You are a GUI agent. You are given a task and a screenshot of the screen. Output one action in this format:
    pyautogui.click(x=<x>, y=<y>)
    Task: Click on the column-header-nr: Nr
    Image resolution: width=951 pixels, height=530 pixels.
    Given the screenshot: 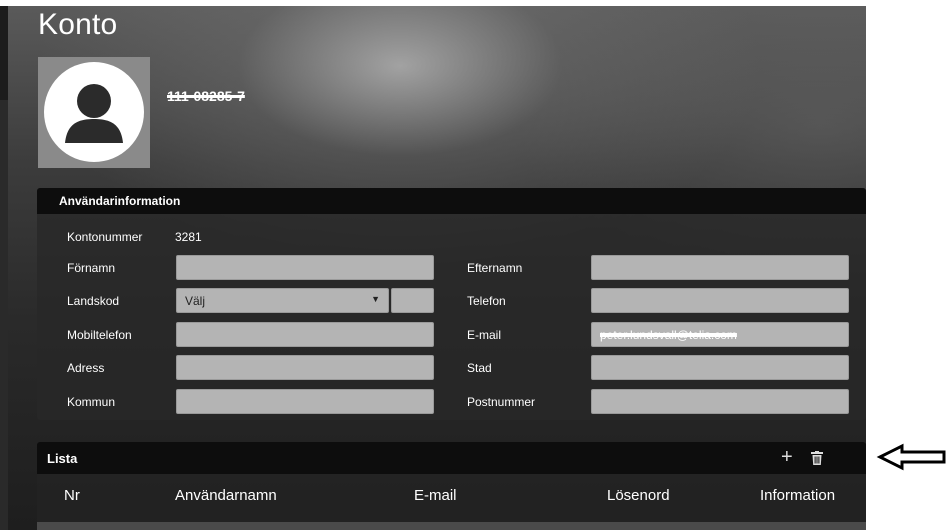 What is the action you would take?
    pyautogui.click(x=72, y=495)
    